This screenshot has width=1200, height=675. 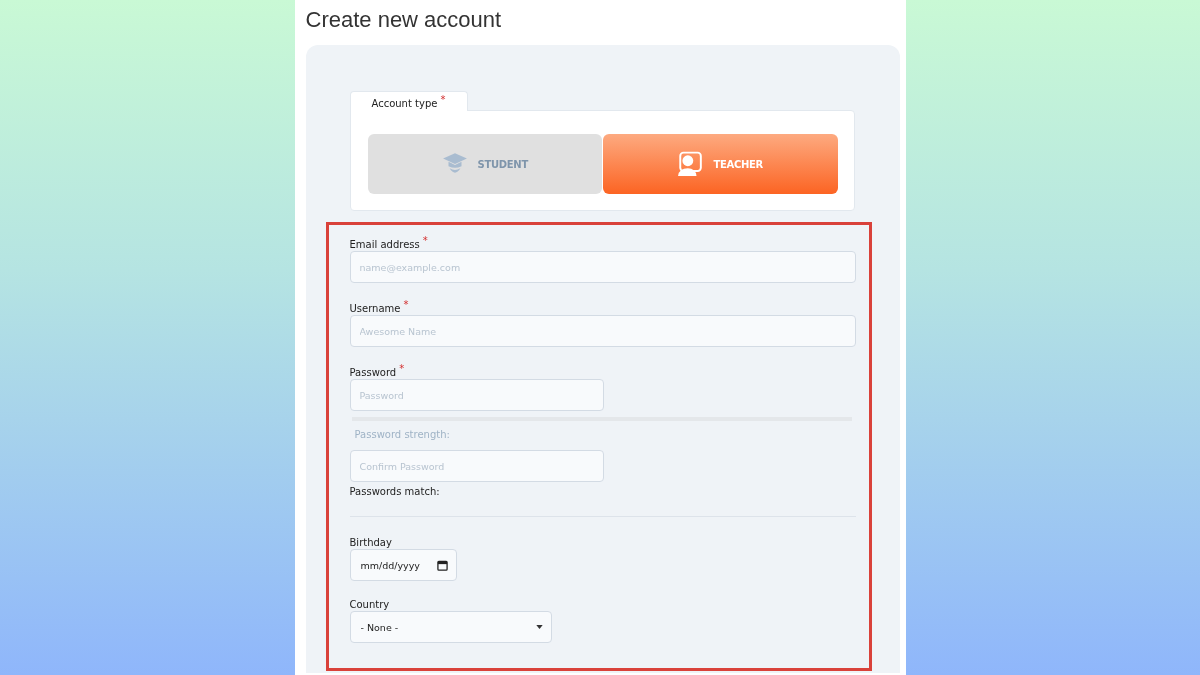 I want to click on field-label: Country, so click(x=369, y=604).